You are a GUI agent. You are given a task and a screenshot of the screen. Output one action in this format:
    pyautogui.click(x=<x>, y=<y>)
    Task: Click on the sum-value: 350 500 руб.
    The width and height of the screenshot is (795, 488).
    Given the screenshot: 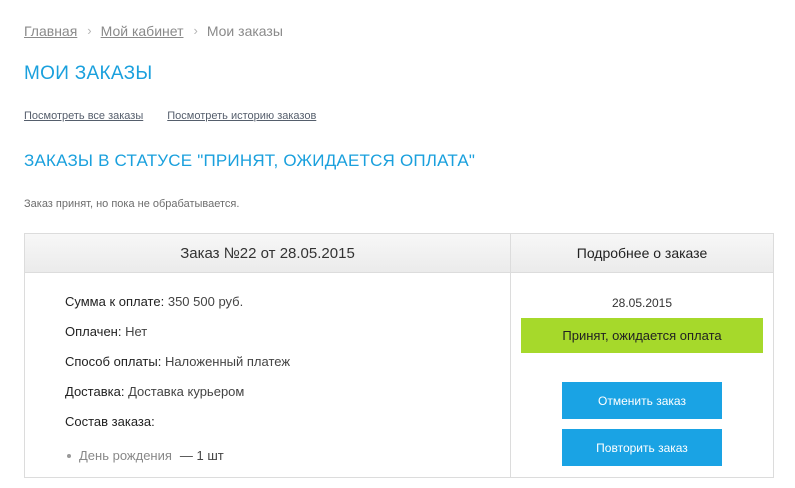 What is the action you would take?
    pyautogui.click(x=205, y=301)
    